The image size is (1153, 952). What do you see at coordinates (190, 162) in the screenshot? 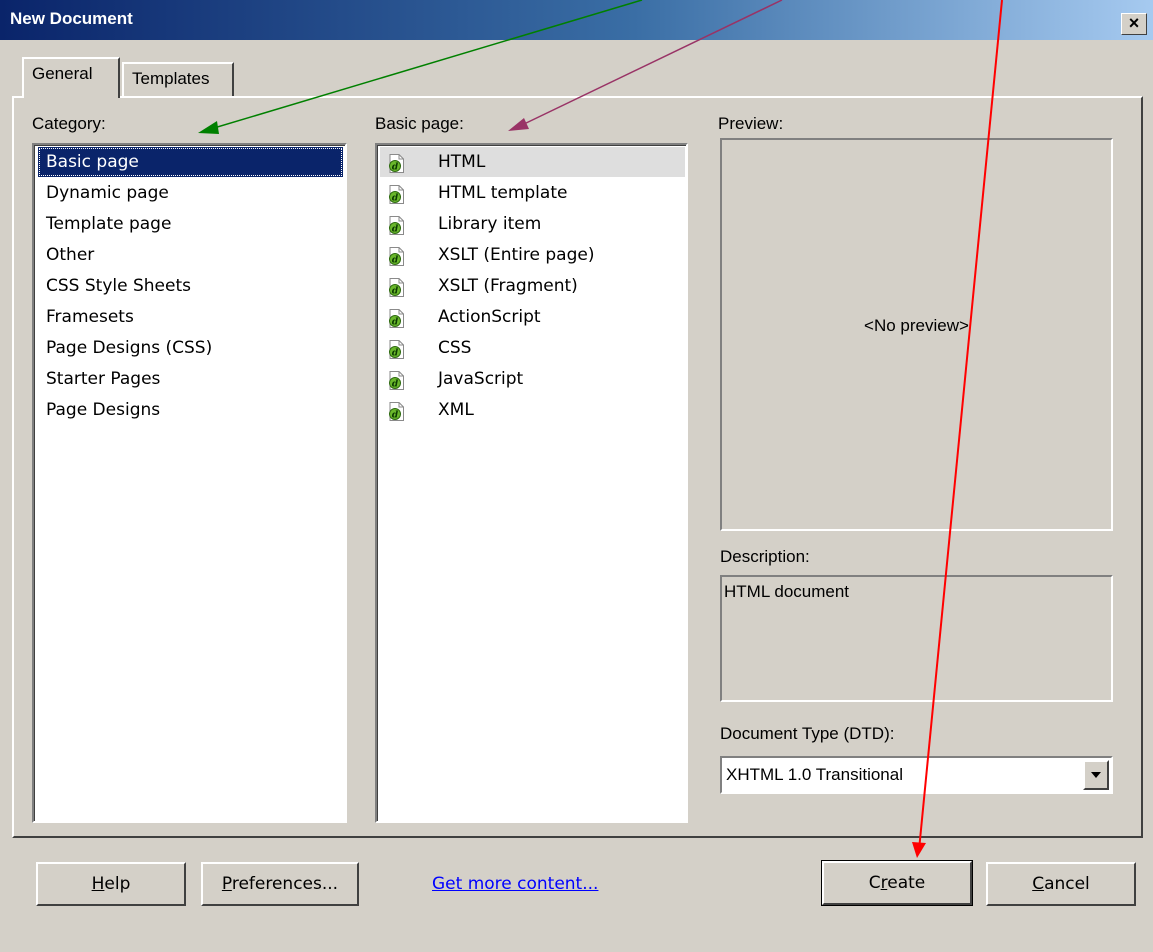
I see `category-item-basic-page: Basic page` at bounding box center [190, 162].